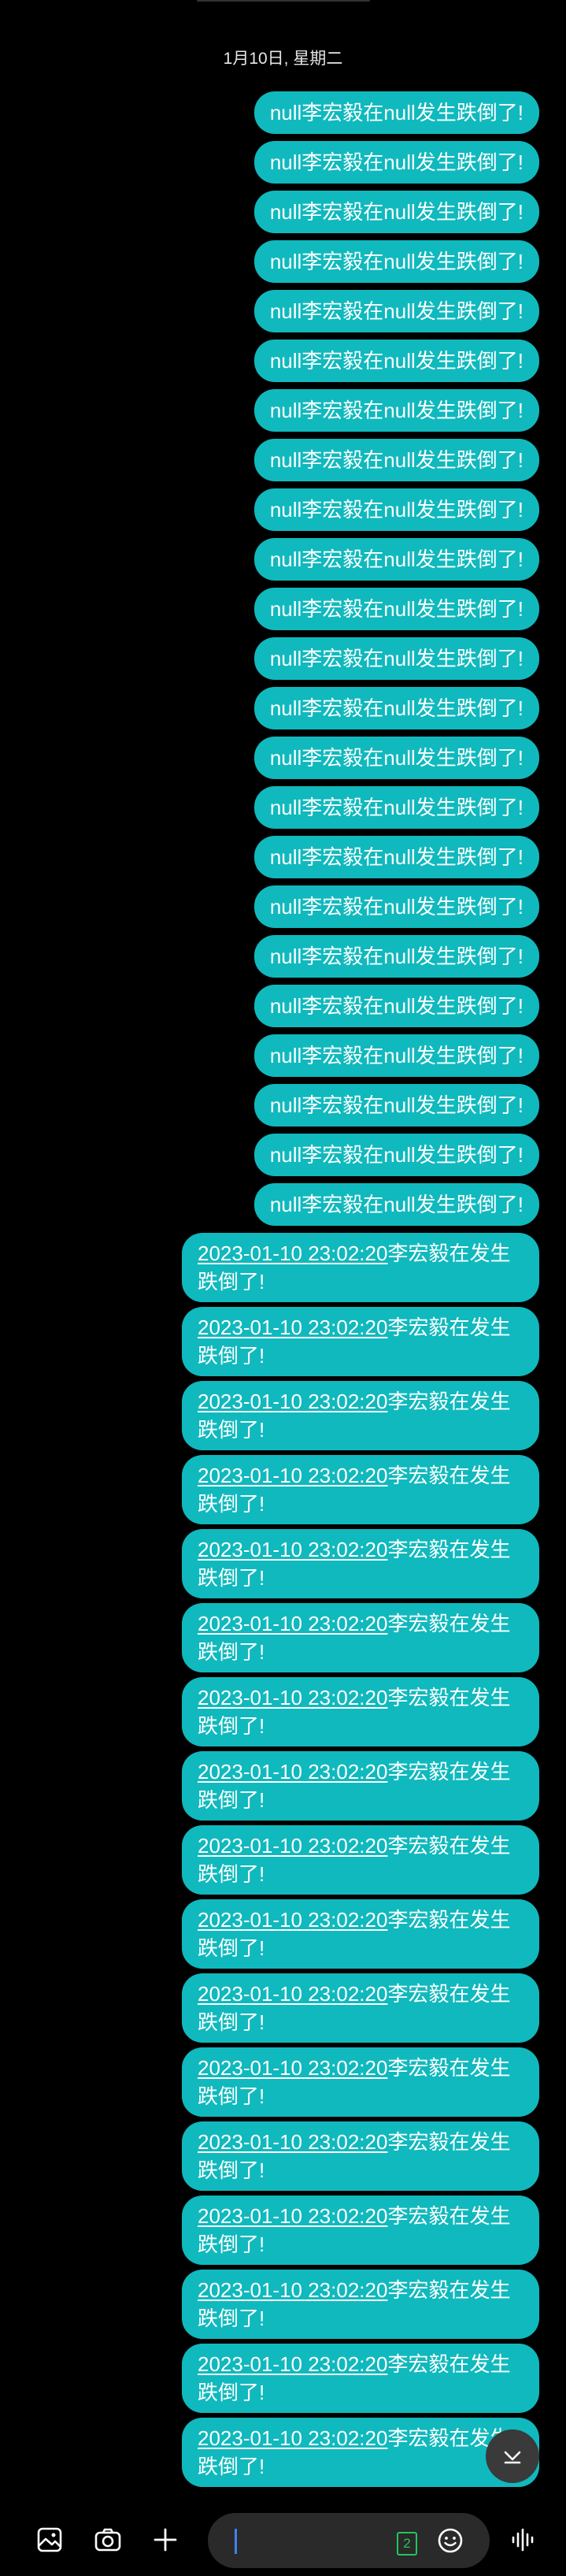 The width and height of the screenshot is (566, 2576). I want to click on voice-input-button, so click(523, 2539).